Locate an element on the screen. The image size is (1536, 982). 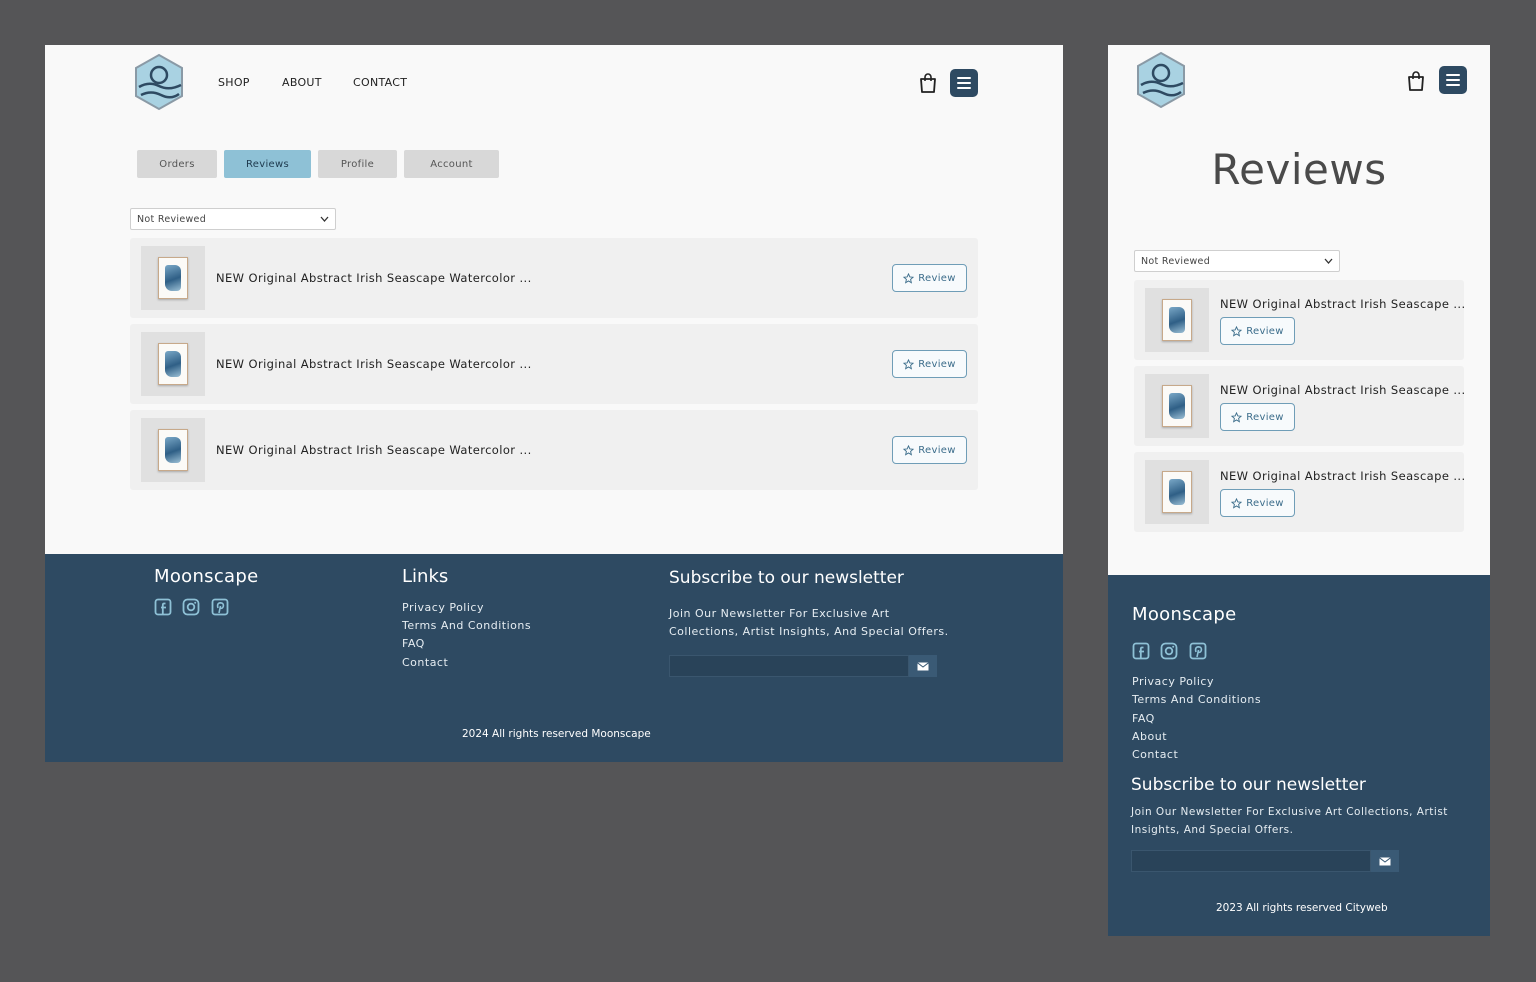
footer-links-heading: Links is located at coordinates (425, 576).